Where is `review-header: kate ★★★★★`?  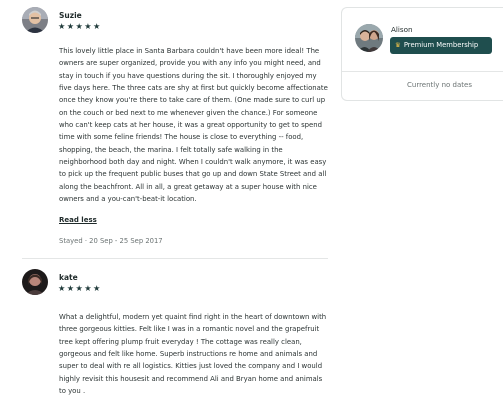
review-header: kate ★★★★★ is located at coordinates (175, 284).